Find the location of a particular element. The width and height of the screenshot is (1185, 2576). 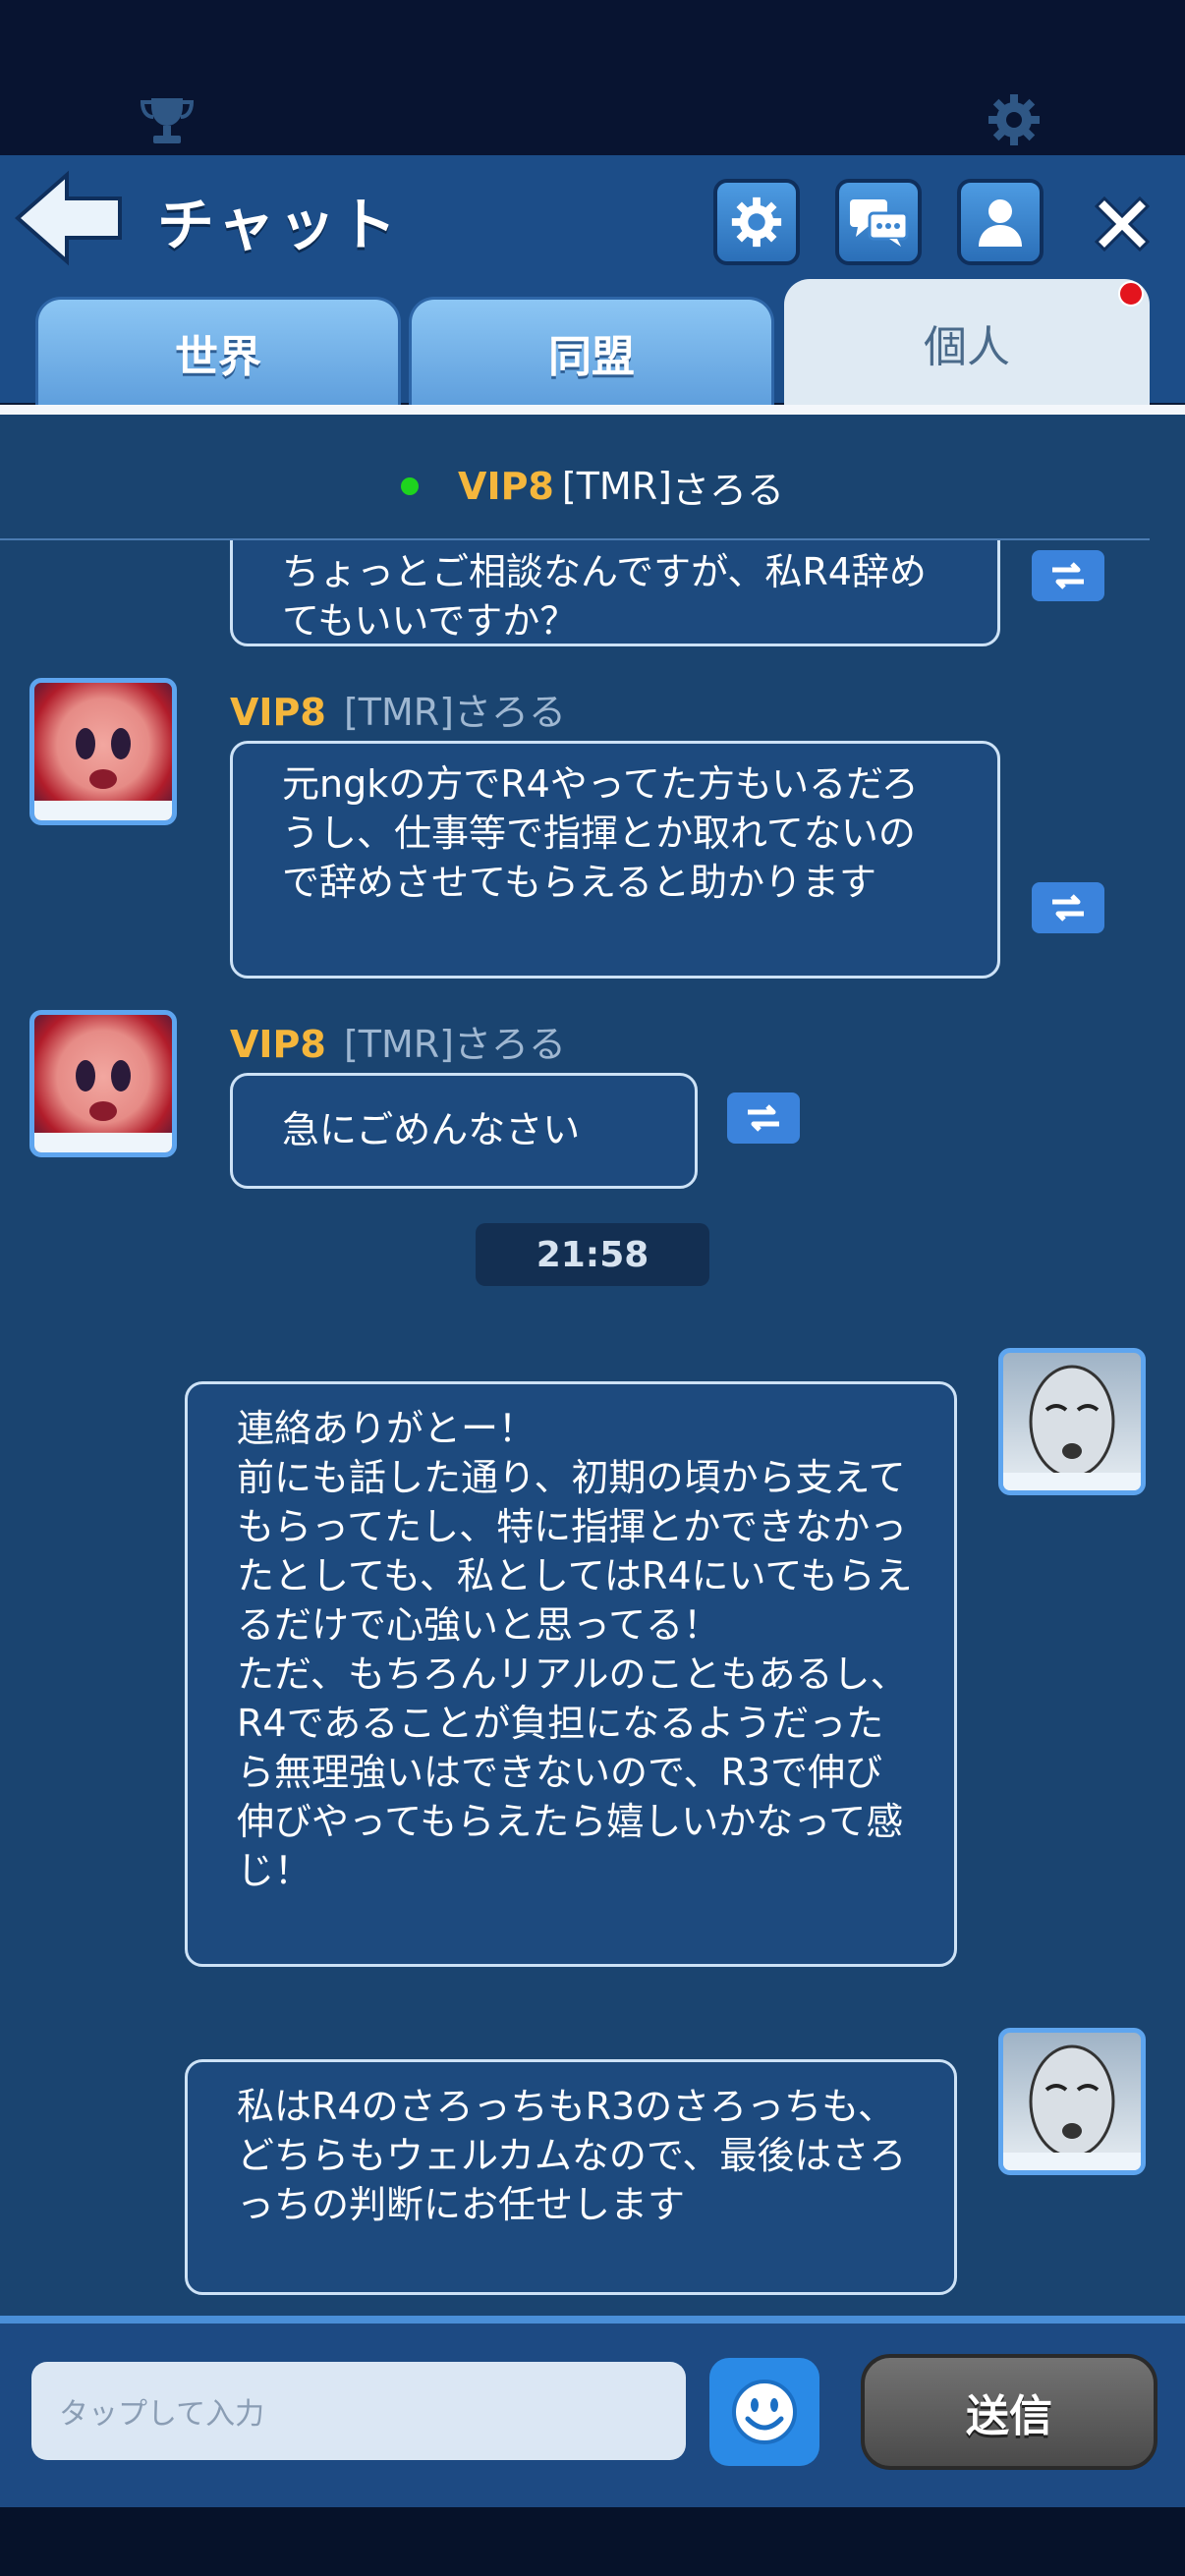

smiley-icon is located at coordinates (765, 2412).